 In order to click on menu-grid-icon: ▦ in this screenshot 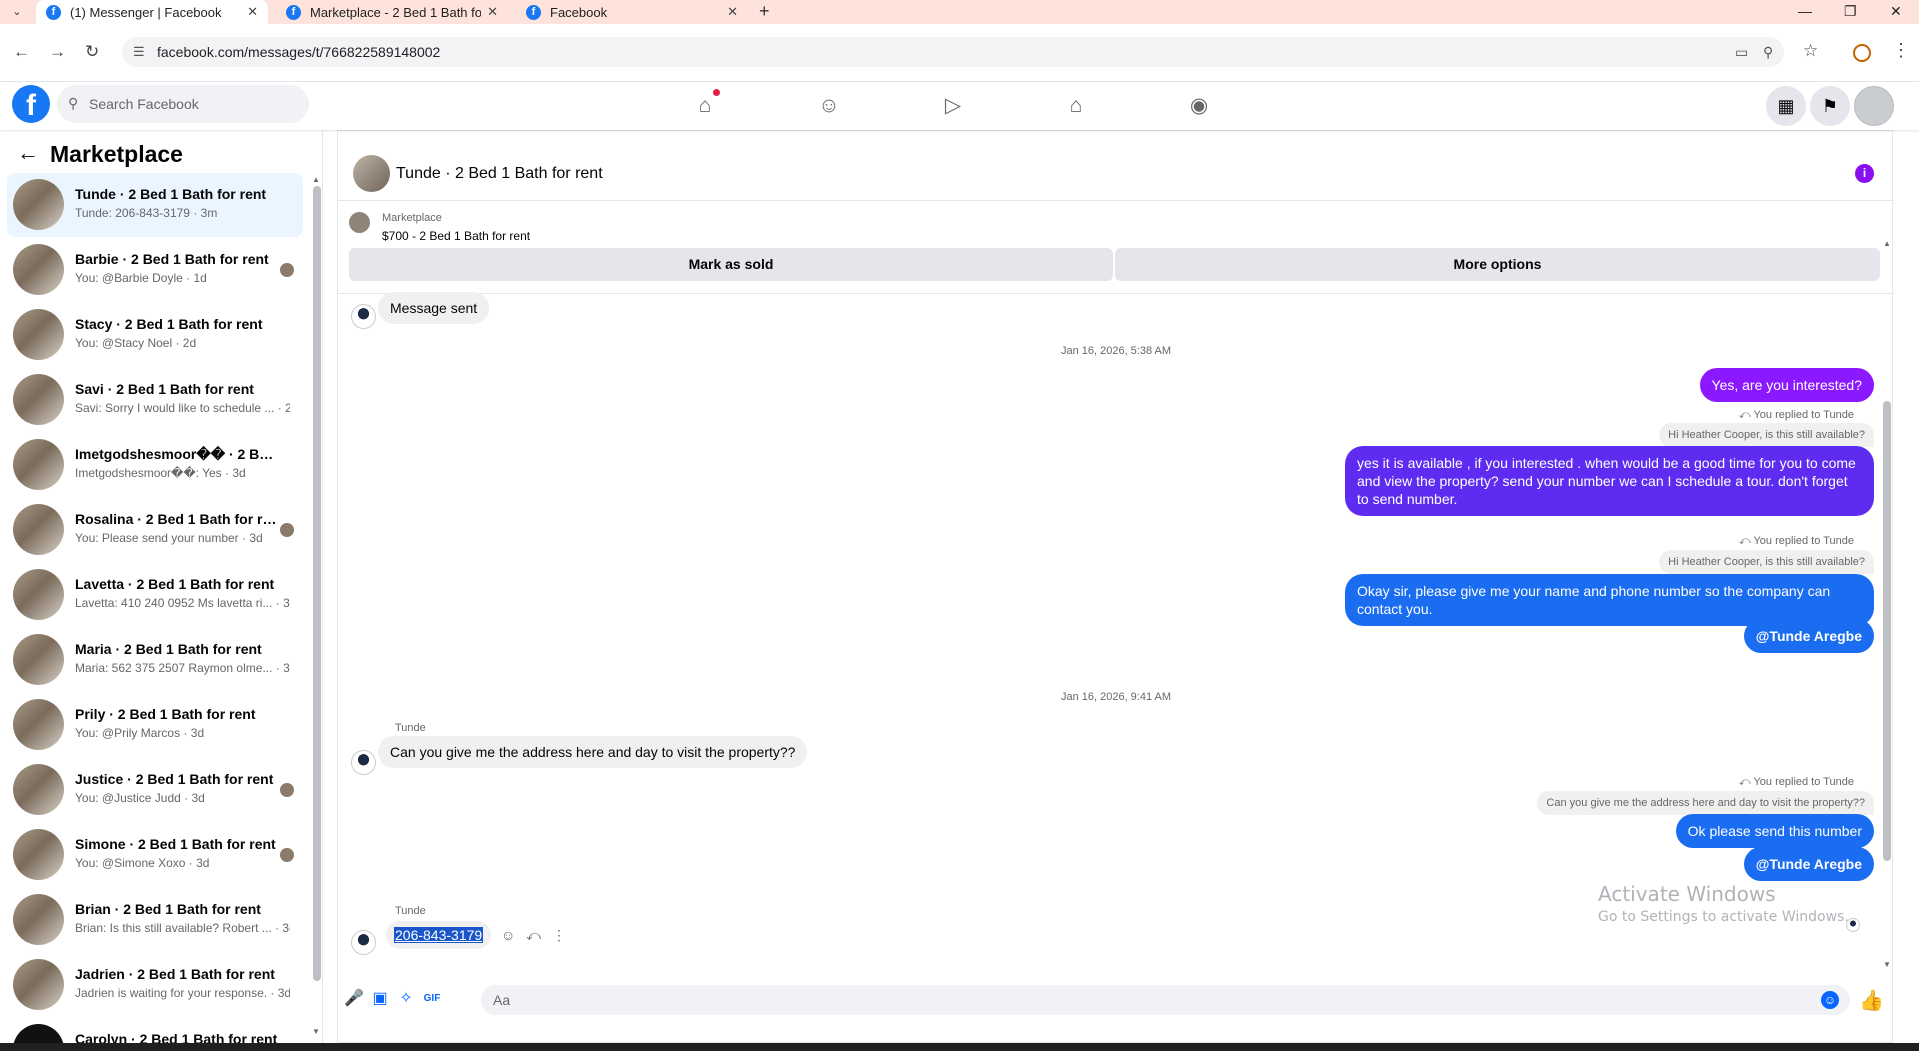, I will do `click(1786, 106)`.